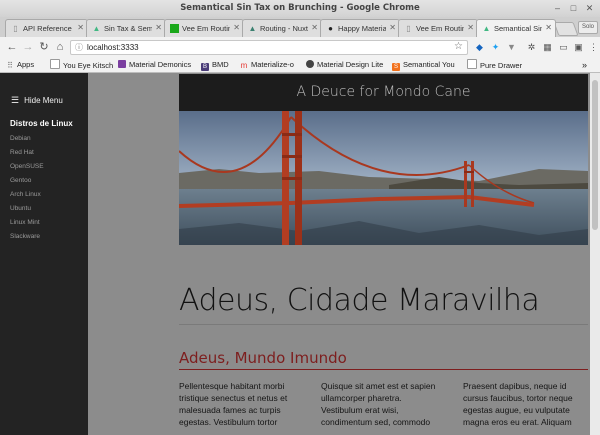 The width and height of the screenshot is (600, 435). What do you see at coordinates (563, 47) in the screenshot?
I see `cast-icon: ▭` at bounding box center [563, 47].